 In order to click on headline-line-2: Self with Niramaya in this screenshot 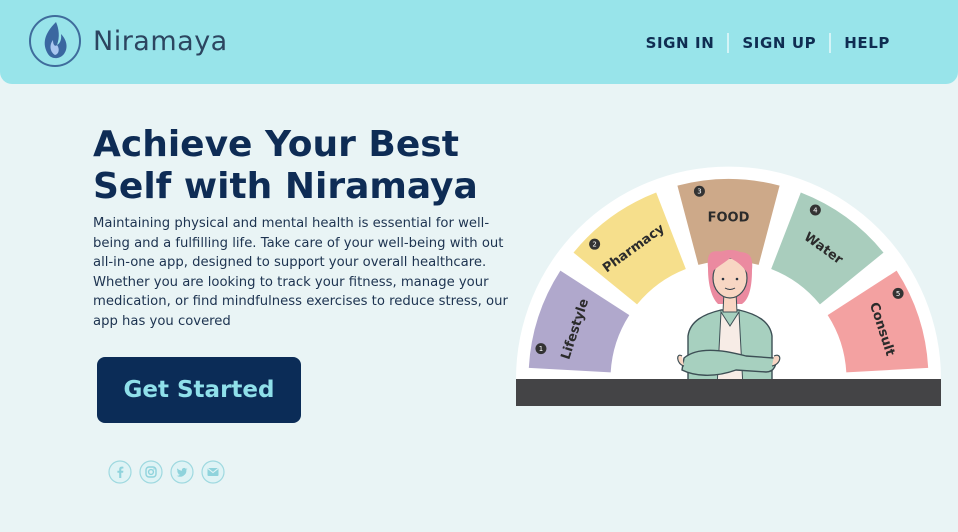, I will do `click(285, 186)`.